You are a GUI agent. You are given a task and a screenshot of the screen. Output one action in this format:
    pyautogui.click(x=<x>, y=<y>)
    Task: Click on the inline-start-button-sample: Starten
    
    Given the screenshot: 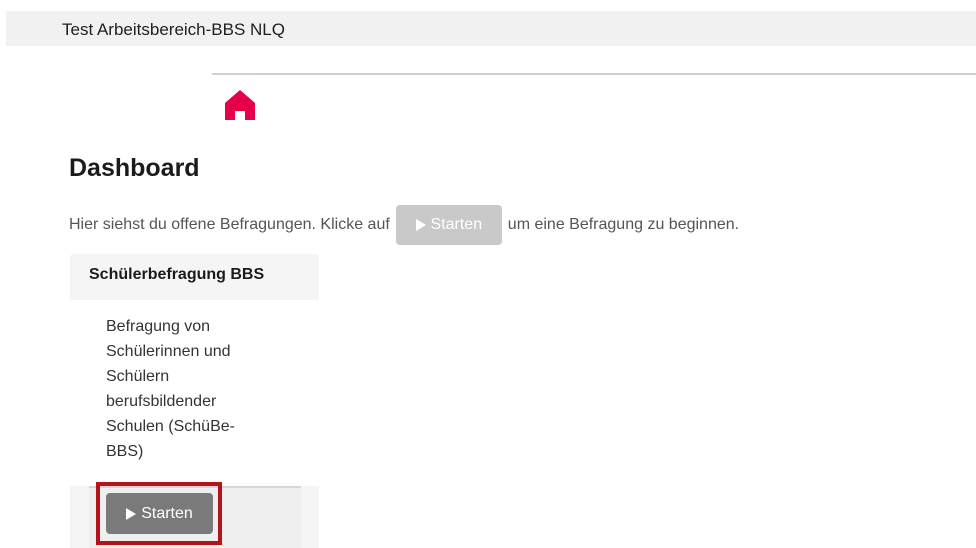 What is the action you would take?
    pyautogui.click(x=448, y=225)
    